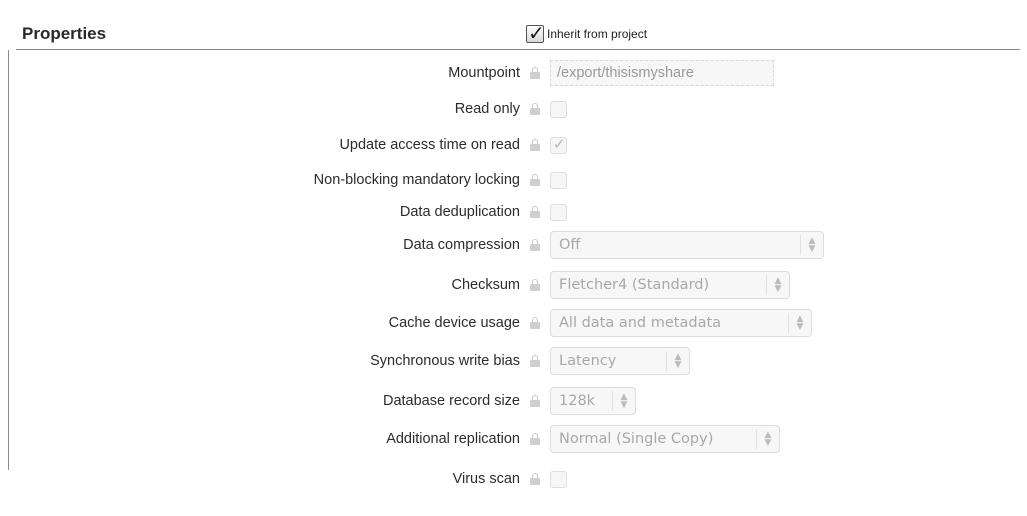 The height and width of the screenshot is (516, 1027). What do you see at coordinates (283, 145) in the screenshot?
I see `row-update-access-time: Update access time on read ✓` at bounding box center [283, 145].